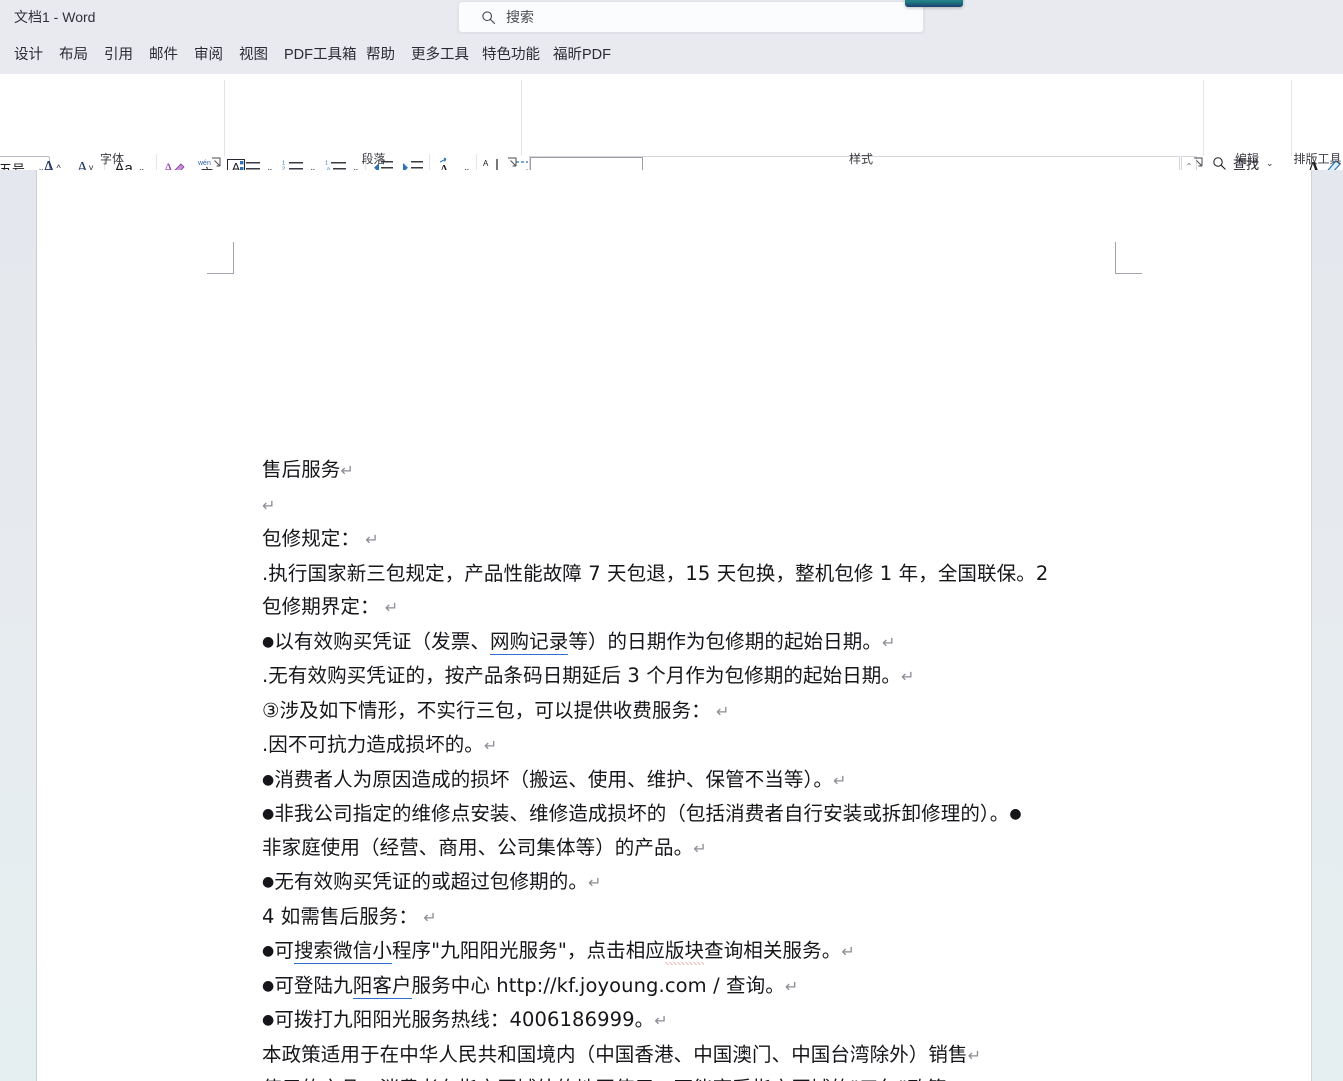 The image size is (1343, 1081). I want to click on text-run: .因不可抗力造成损坏的。, so click(373, 744).